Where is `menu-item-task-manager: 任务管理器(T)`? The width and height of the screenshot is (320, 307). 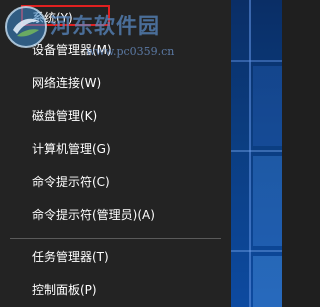
menu-item-task-manager: 任务管理器(T) is located at coordinates (70, 257).